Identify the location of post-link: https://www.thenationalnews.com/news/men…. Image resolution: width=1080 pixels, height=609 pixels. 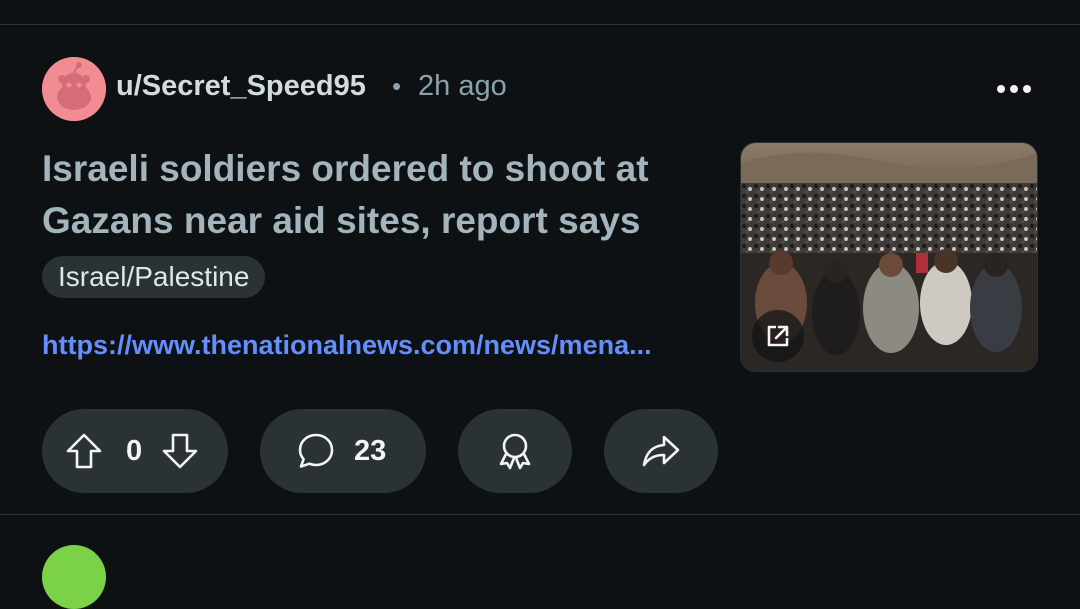
(383, 345).